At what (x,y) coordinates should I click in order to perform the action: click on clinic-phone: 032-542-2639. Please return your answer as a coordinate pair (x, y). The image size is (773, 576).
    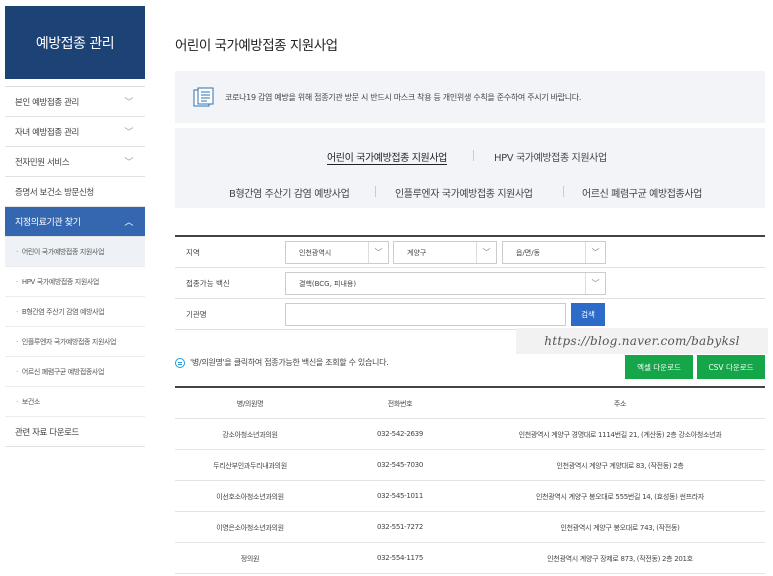
    Looking at the image, I should click on (400, 434).